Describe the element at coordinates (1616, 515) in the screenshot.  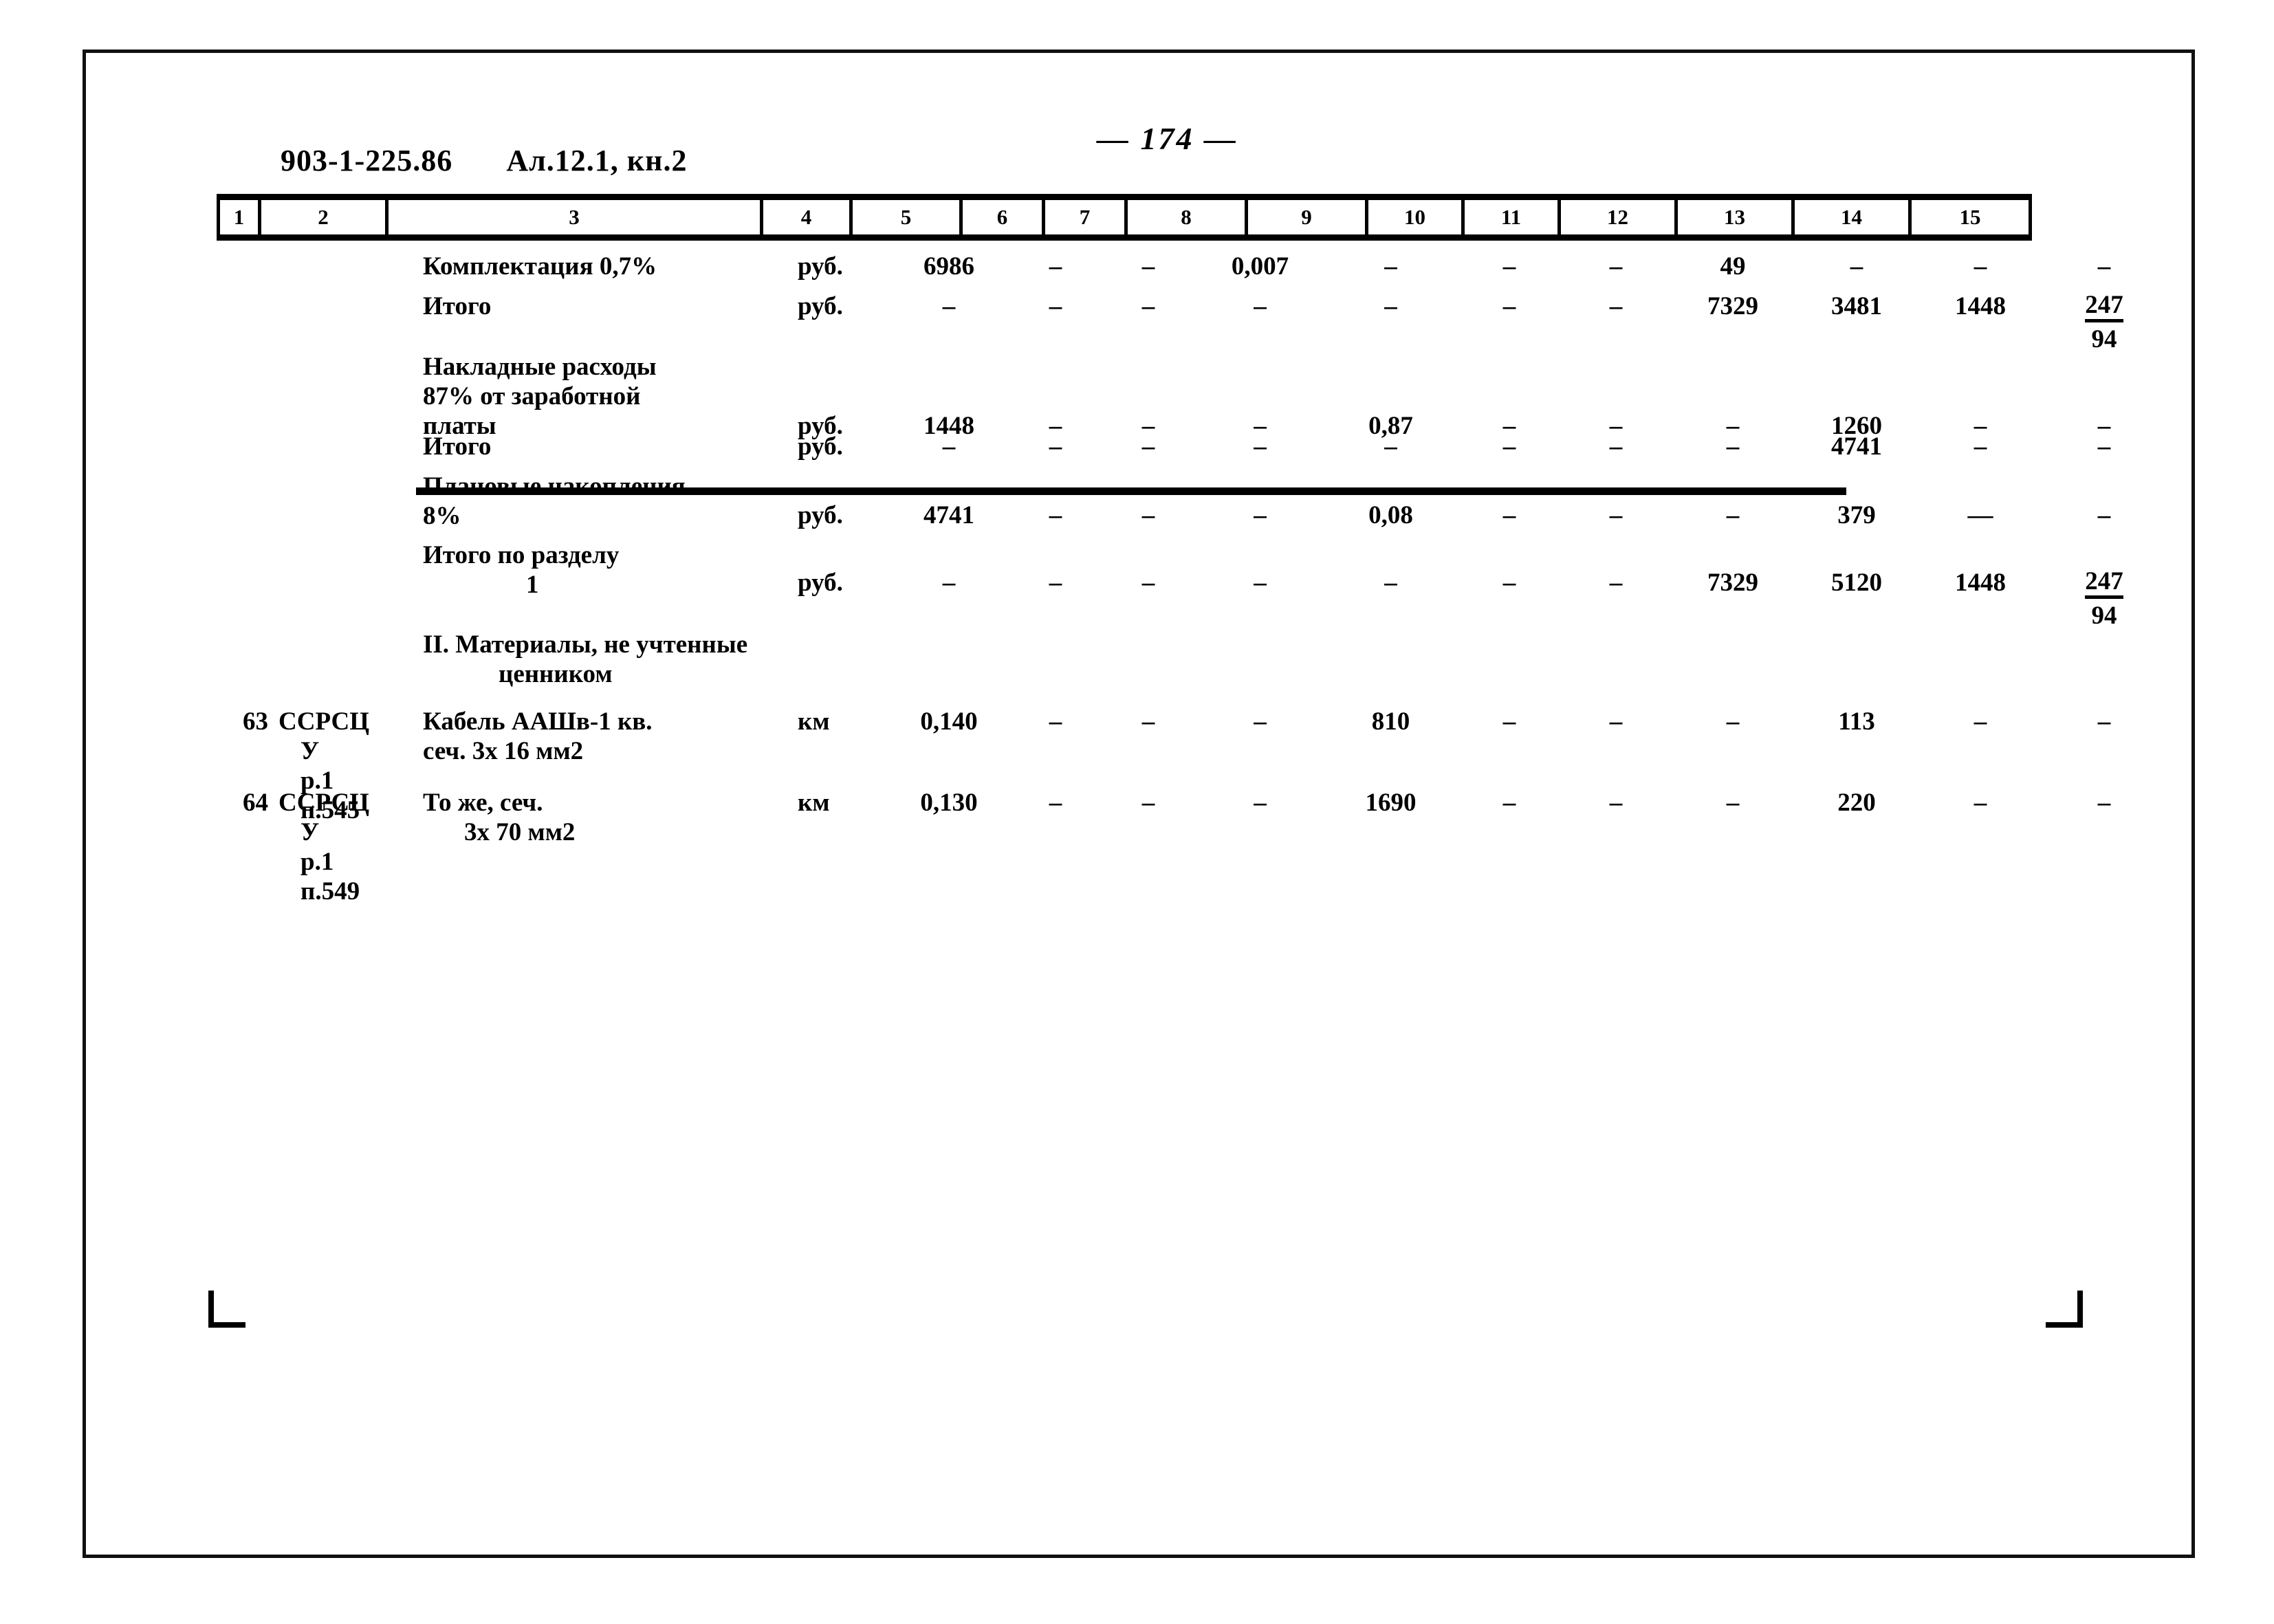
I see `row-planovye-nakopleniya-c11: –` at that location.